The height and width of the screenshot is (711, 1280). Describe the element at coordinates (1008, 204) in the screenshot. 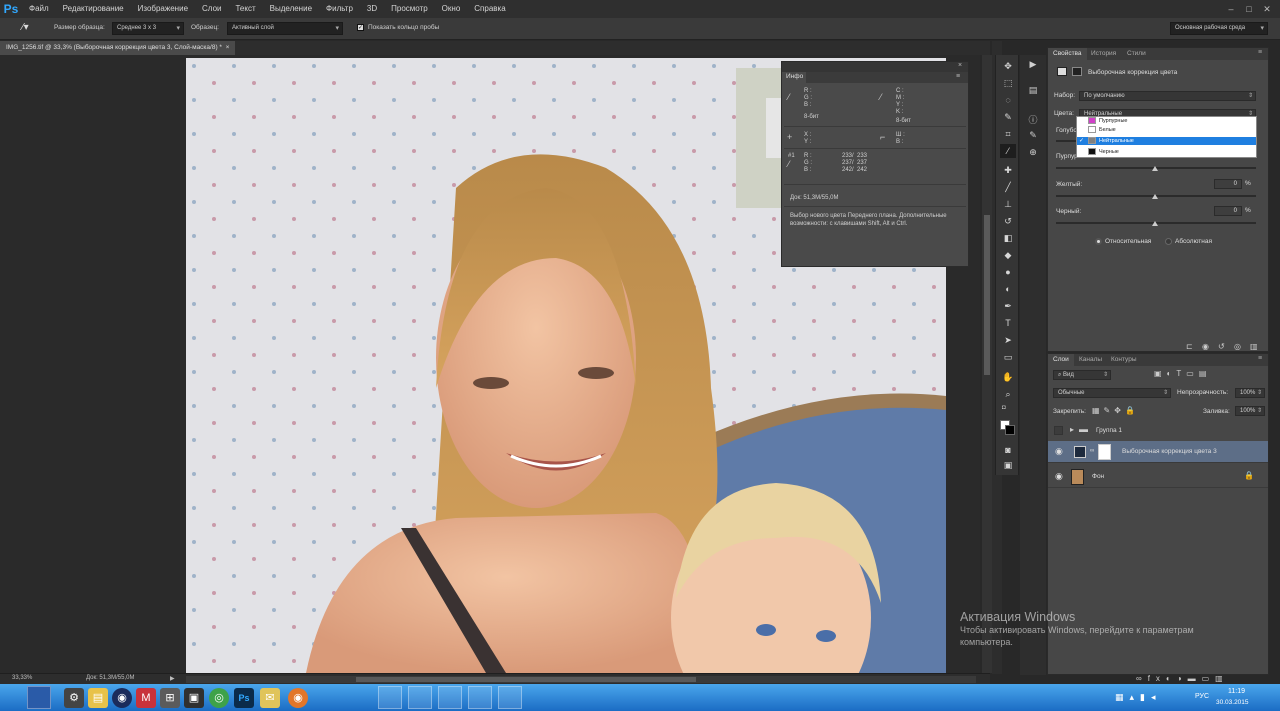

I see `clone-stamp-tool-icon: ⊥` at that location.